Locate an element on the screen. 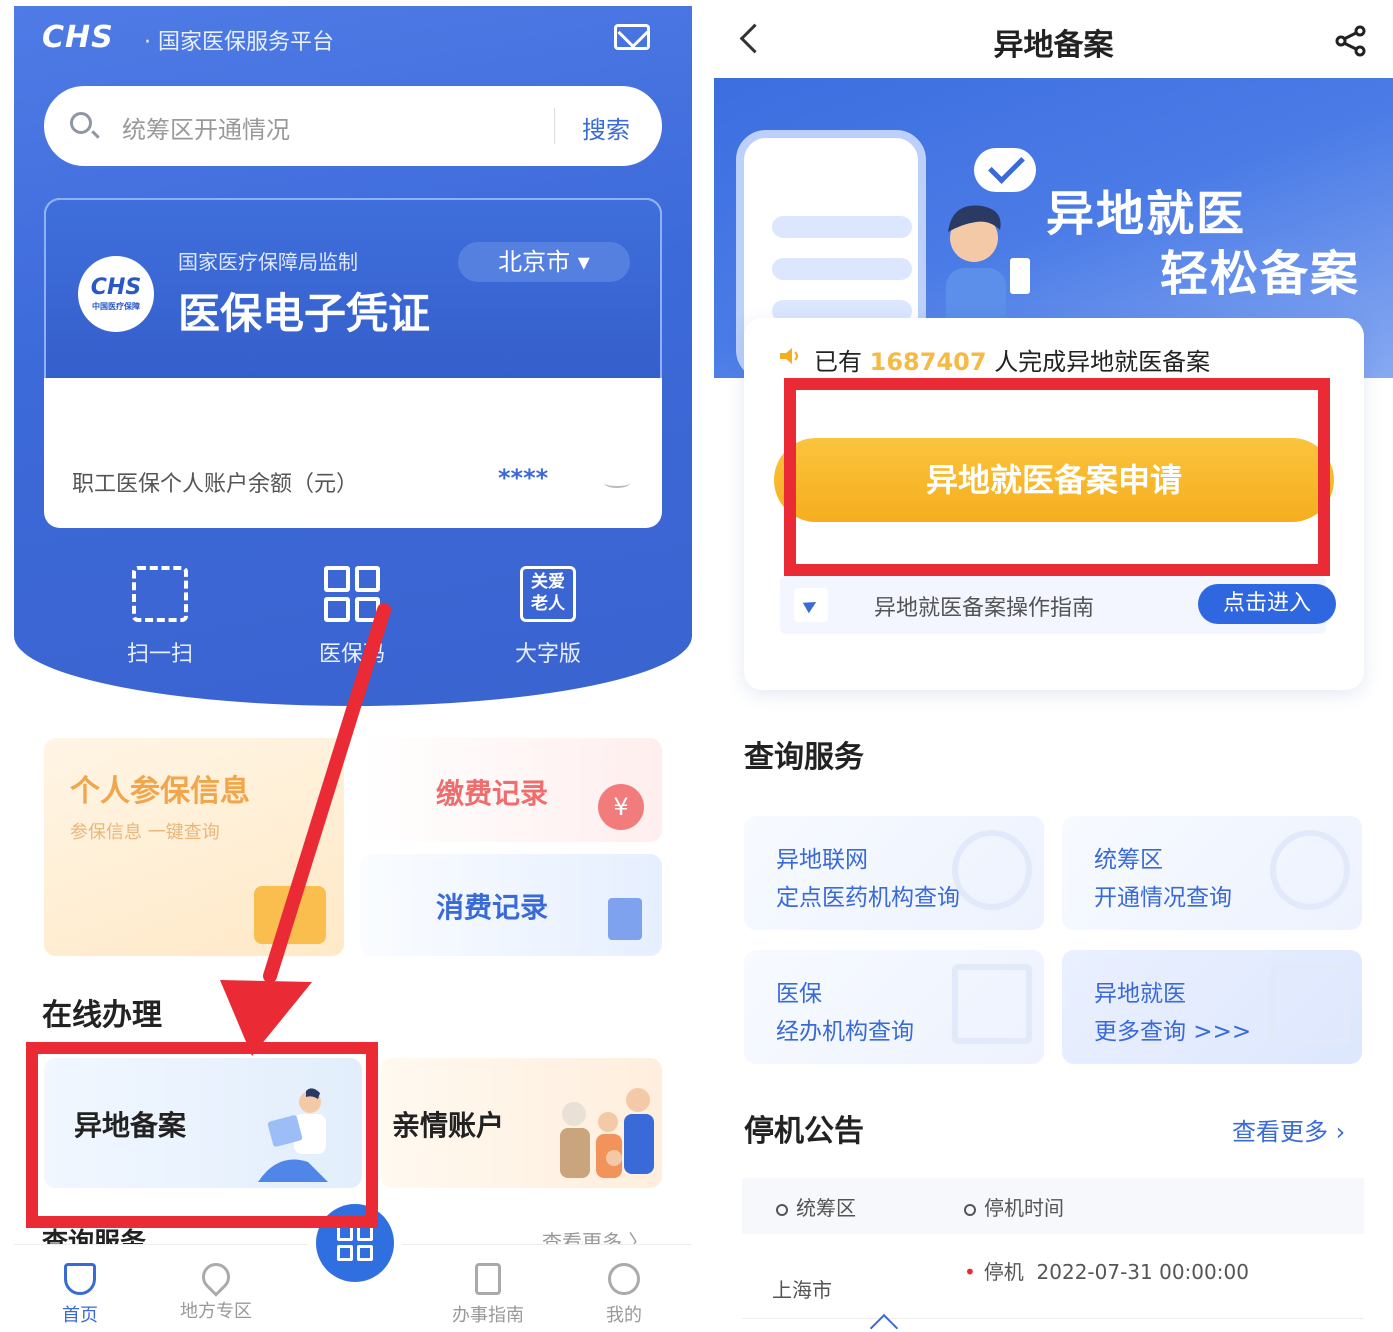 Image resolution: width=1393 pixels, height=1332 pixels. chs-logo: CHS is located at coordinates (78, 37).